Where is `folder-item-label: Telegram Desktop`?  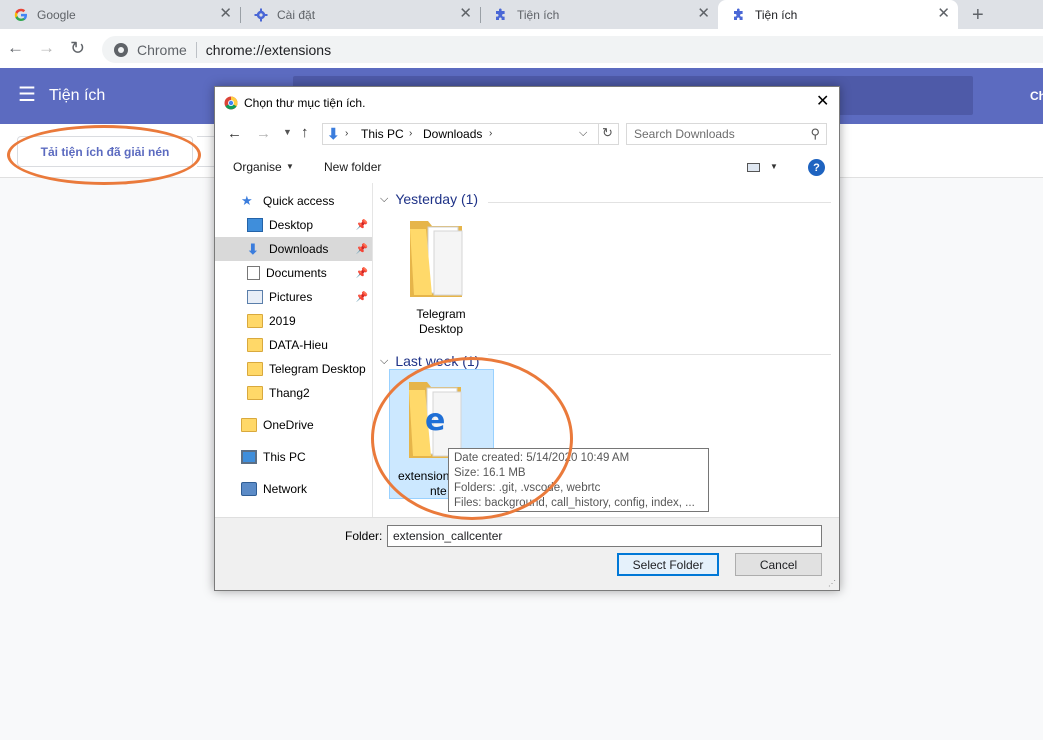 folder-item-label: Telegram Desktop is located at coordinates (441, 321).